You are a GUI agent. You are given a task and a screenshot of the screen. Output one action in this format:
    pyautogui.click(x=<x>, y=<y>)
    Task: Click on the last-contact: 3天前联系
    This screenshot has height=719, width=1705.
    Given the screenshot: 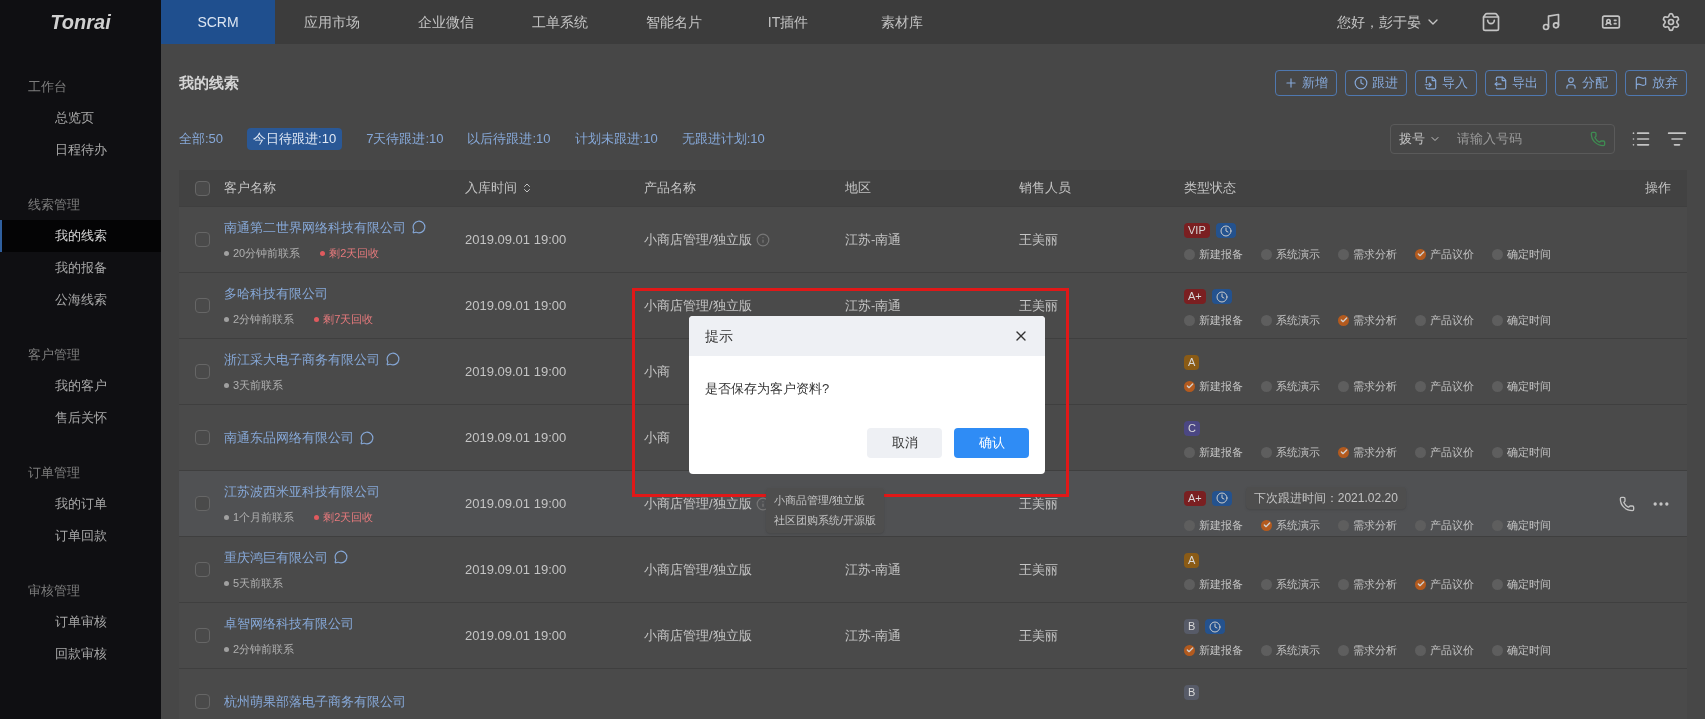 What is the action you would take?
    pyautogui.click(x=258, y=385)
    